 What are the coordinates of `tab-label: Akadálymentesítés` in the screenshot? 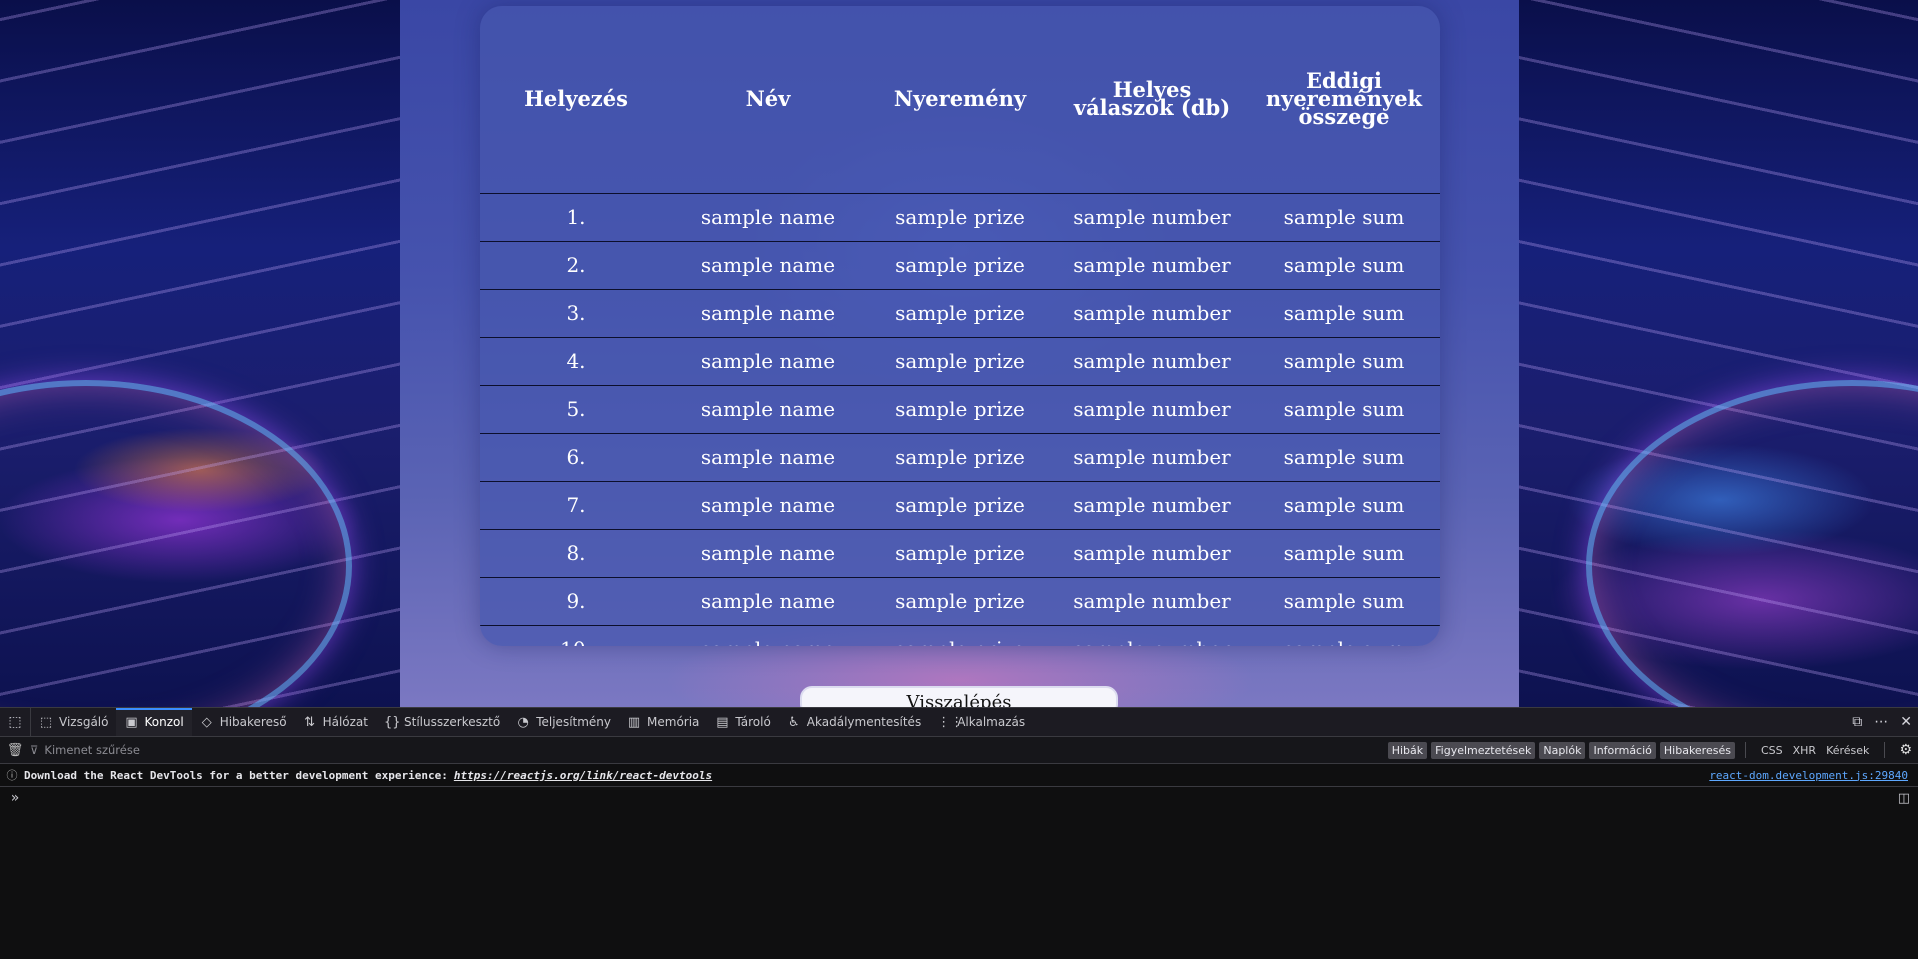 It's located at (864, 722).